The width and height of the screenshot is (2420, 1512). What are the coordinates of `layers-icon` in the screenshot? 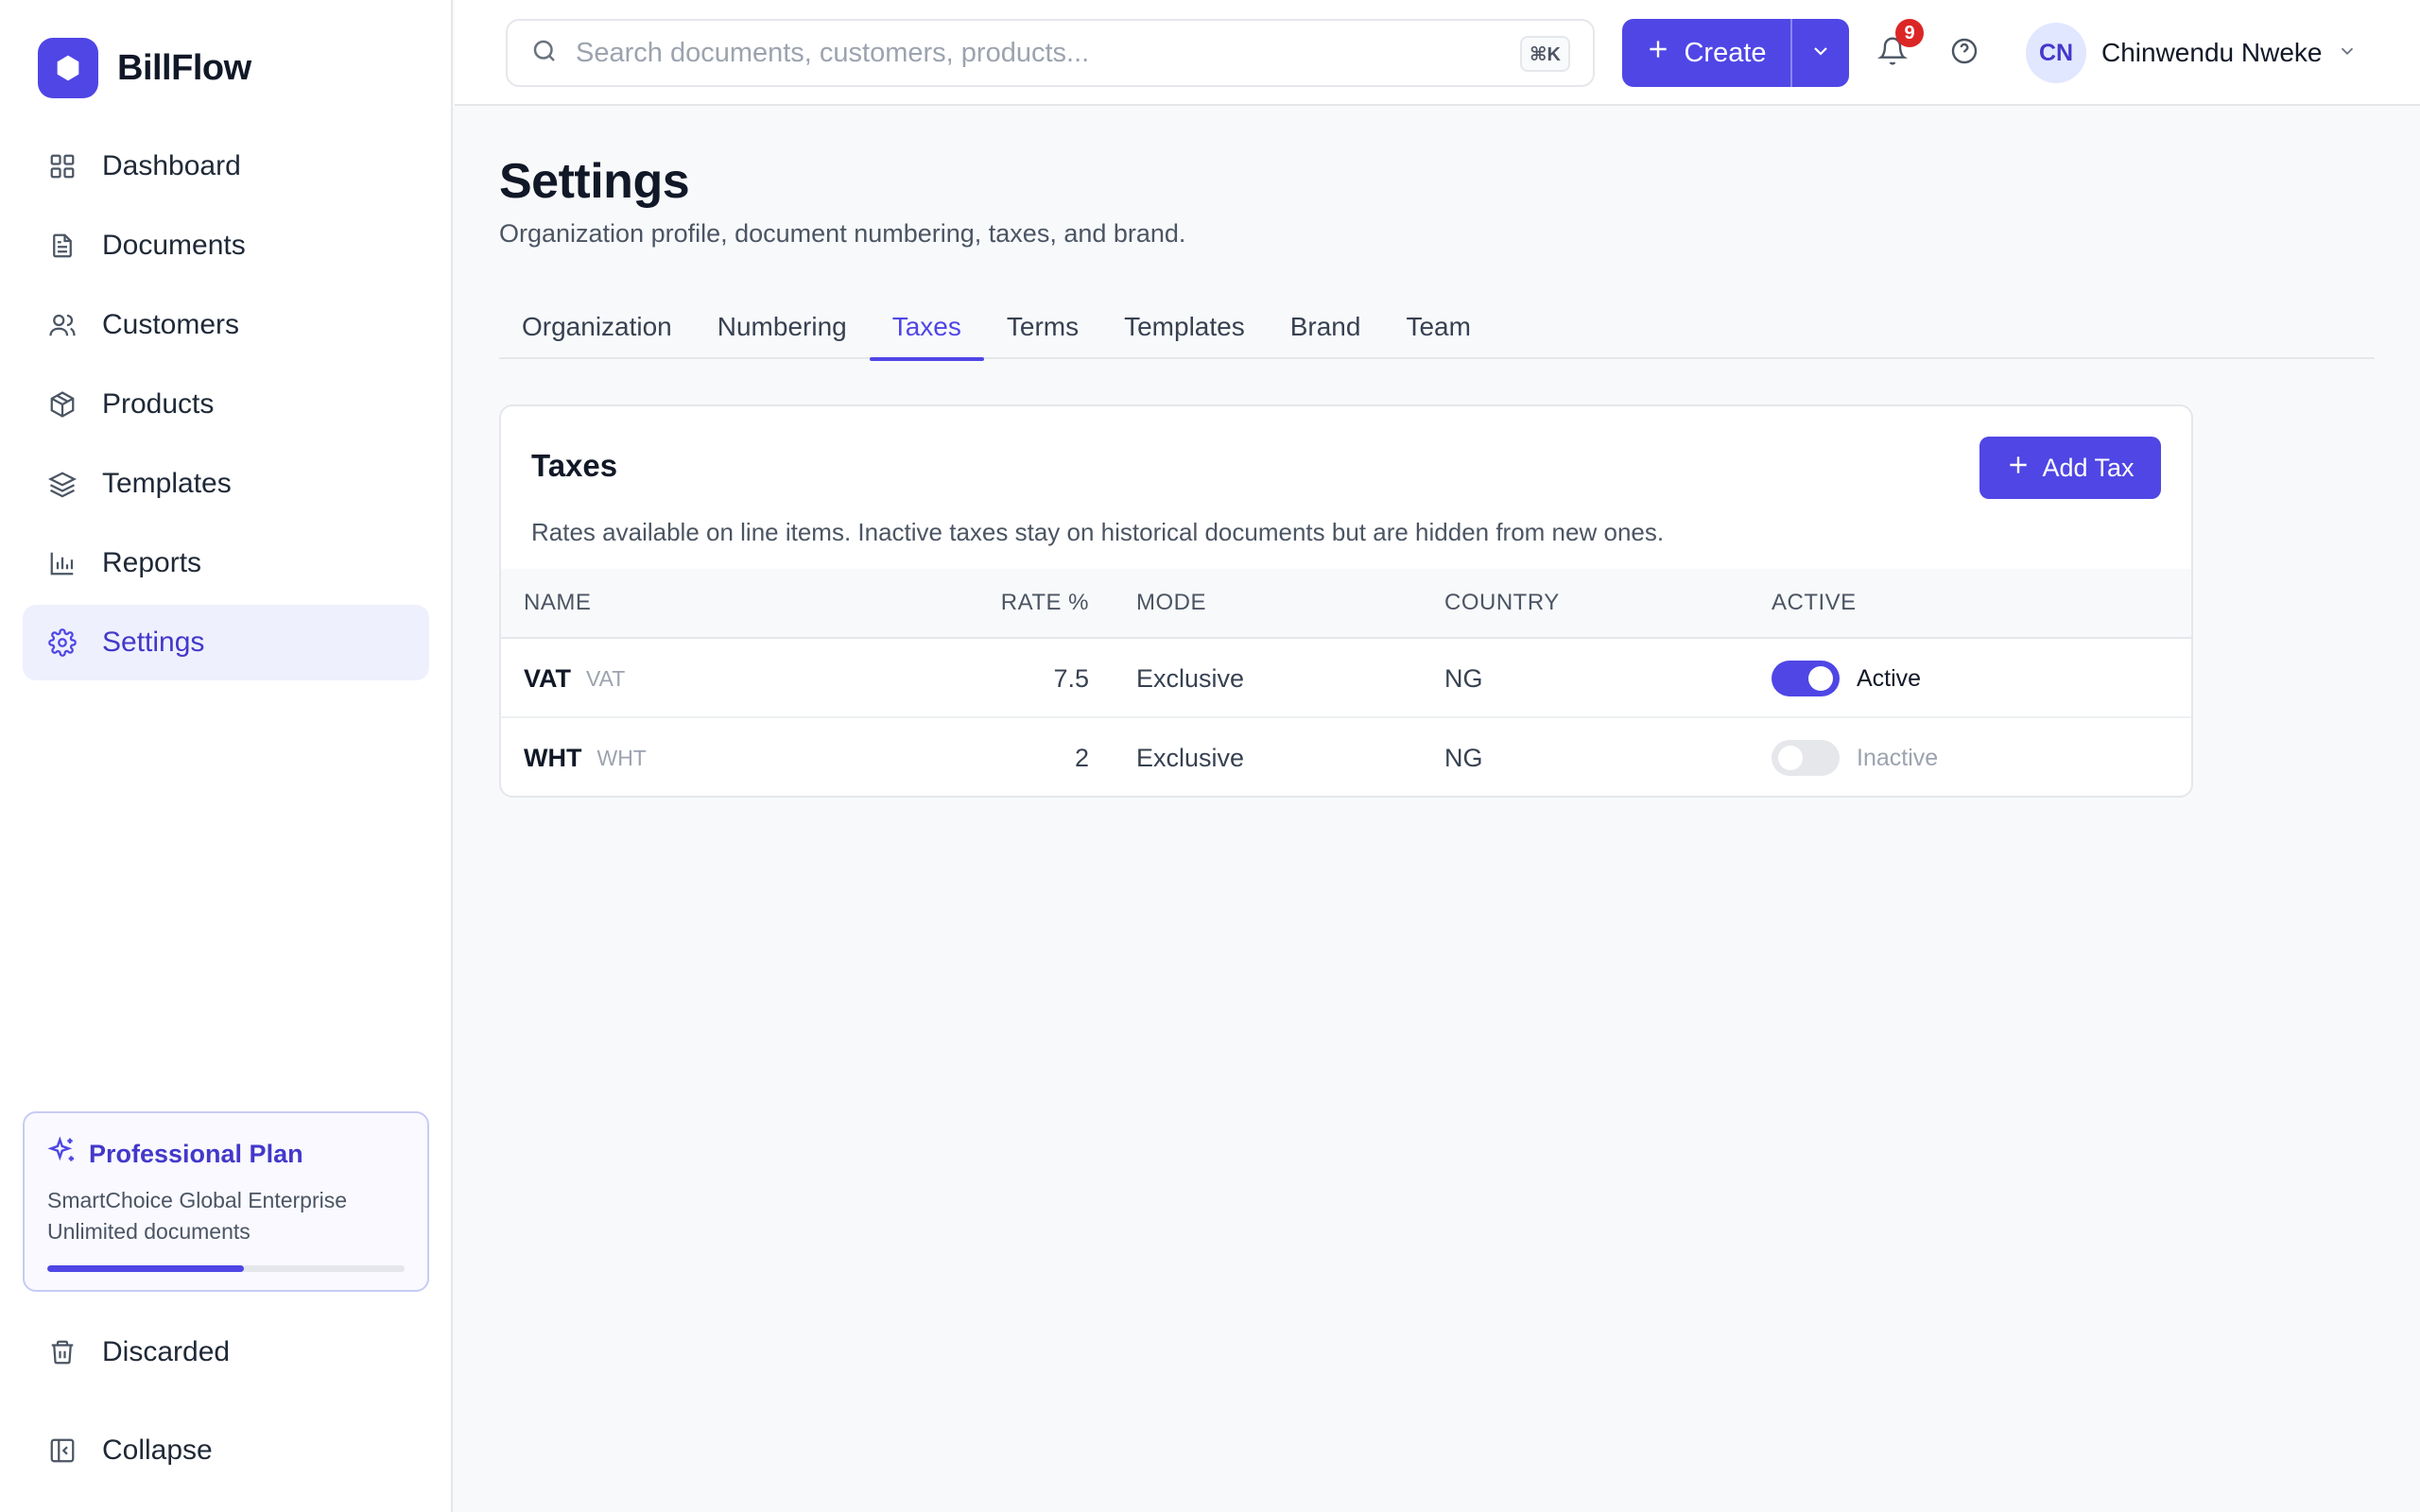 It's located at (62, 484).